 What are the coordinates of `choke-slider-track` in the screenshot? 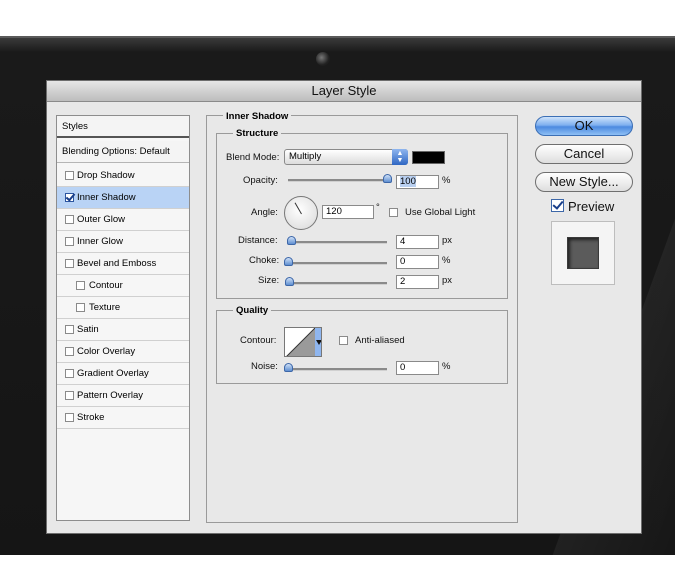 It's located at (337, 263).